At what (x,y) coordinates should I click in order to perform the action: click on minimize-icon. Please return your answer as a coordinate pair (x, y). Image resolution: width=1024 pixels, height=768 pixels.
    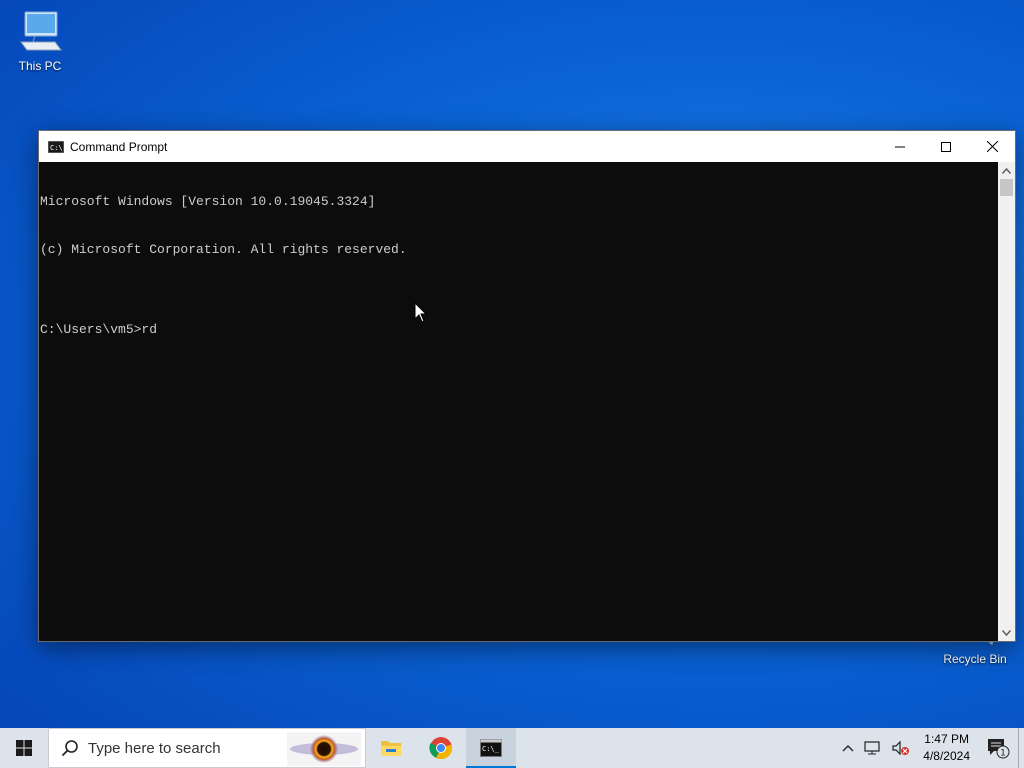
    Looking at the image, I should click on (900, 146).